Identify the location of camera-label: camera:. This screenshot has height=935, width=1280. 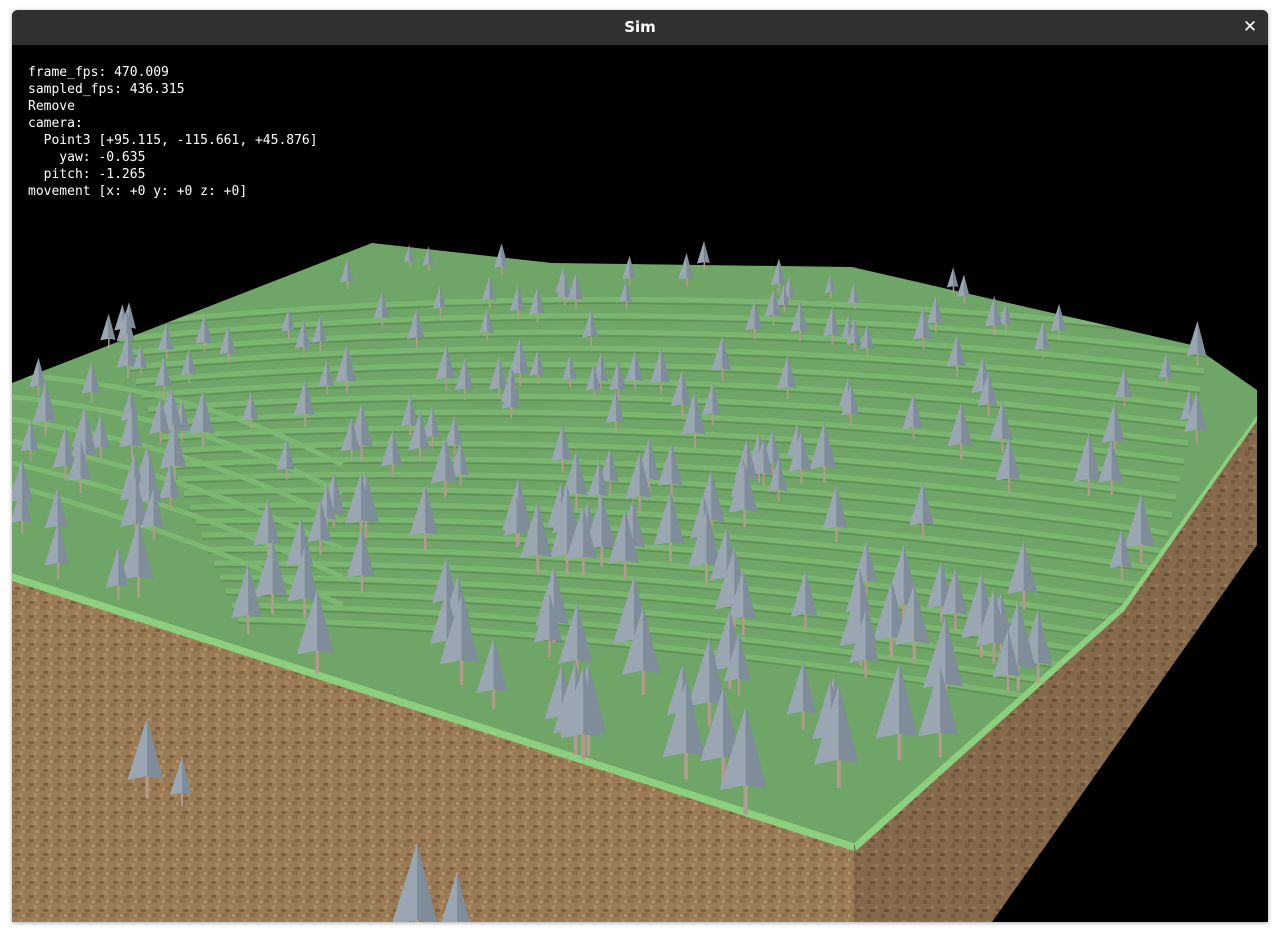
(55, 123).